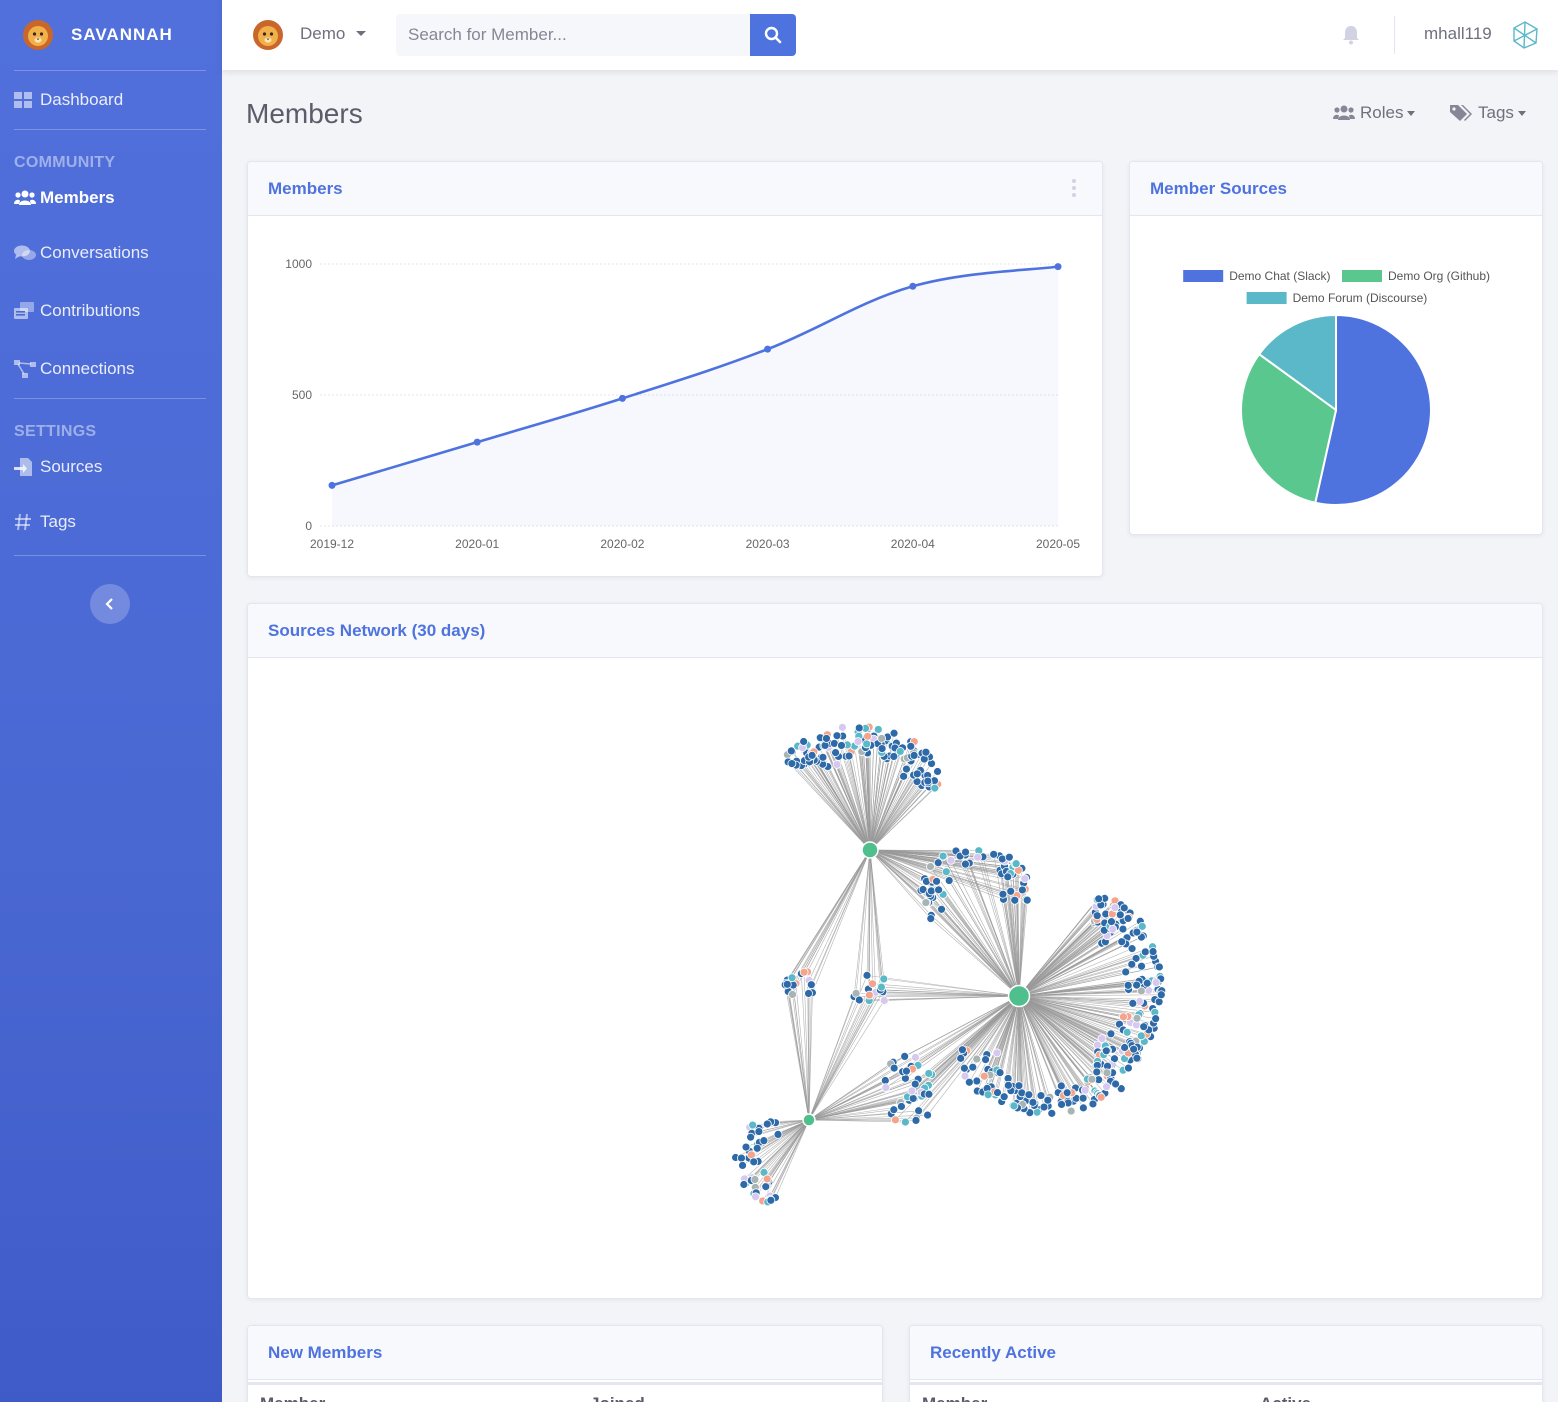  Describe the element at coordinates (1488, 113) in the screenshot. I see `tags-dropdown: Tags` at that location.